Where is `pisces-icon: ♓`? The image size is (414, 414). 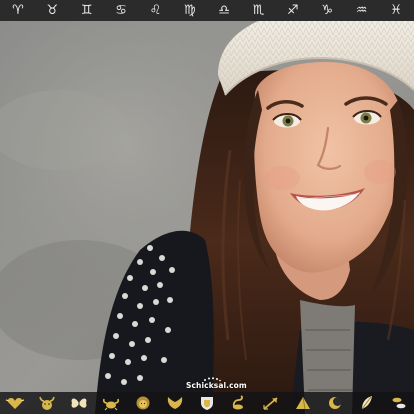 pisces-icon: ♓ is located at coordinates (396, 10).